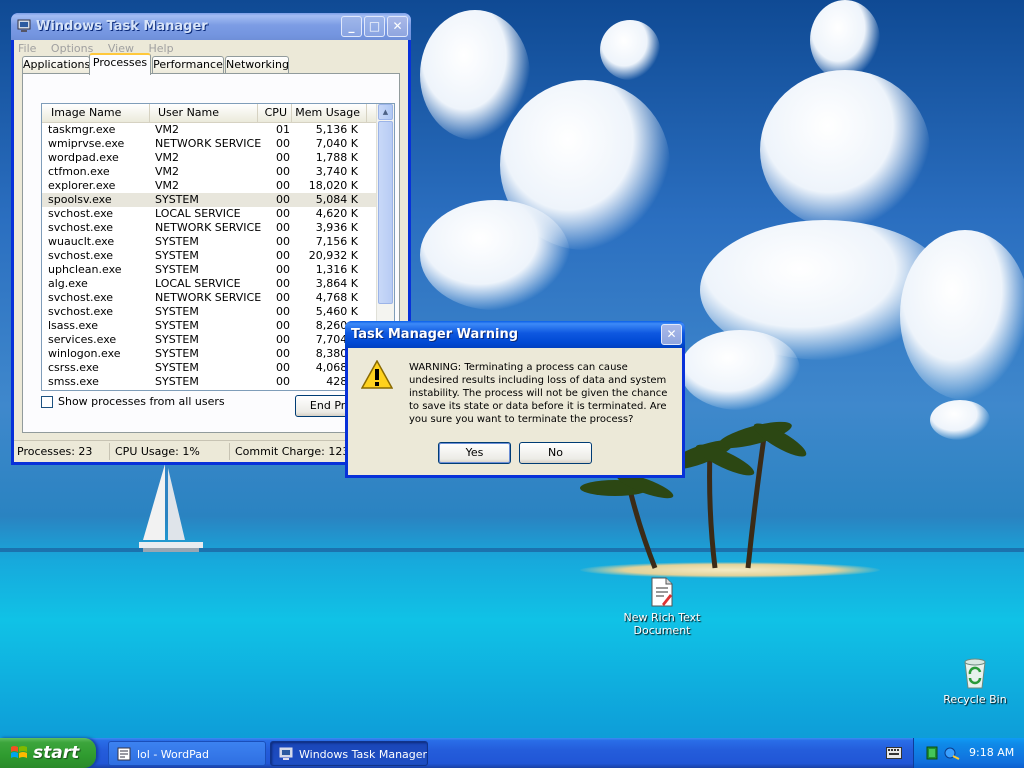  Describe the element at coordinates (349, 753) in the screenshot. I see `taskbar-button-task-manager: Windows Task Manager` at that location.